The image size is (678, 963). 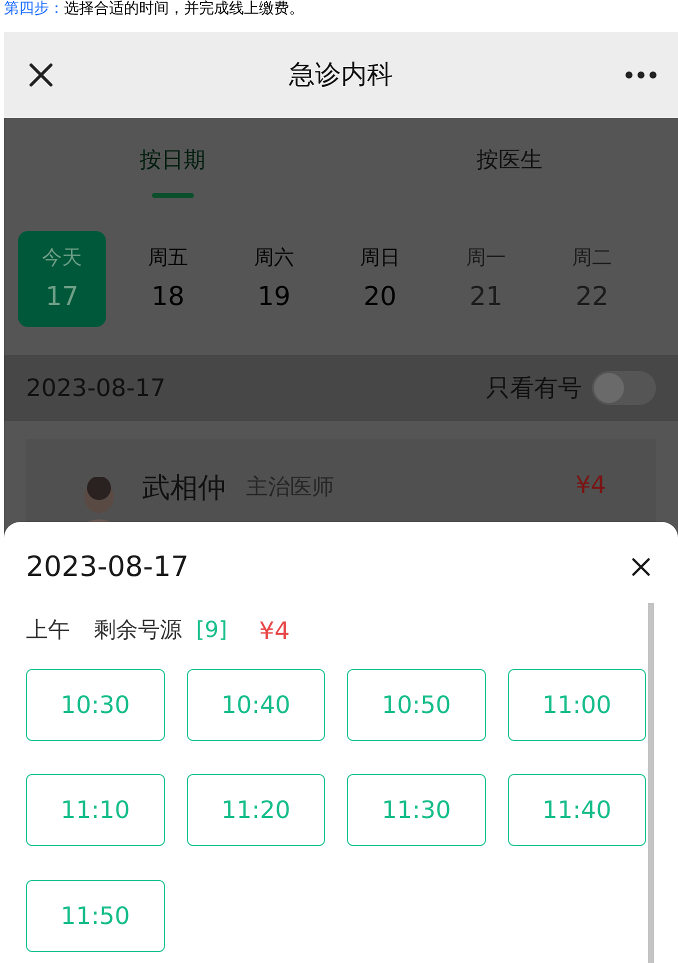 I want to click on time-slot-button: 11:40, so click(x=577, y=810).